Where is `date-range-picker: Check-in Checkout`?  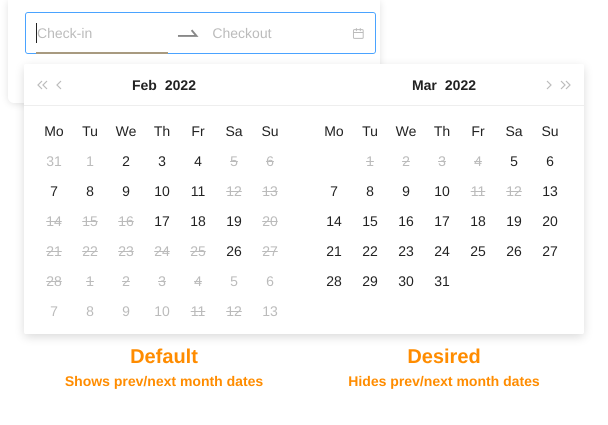 date-range-picker: Check-in Checkout is located at coordinates (200, 33).